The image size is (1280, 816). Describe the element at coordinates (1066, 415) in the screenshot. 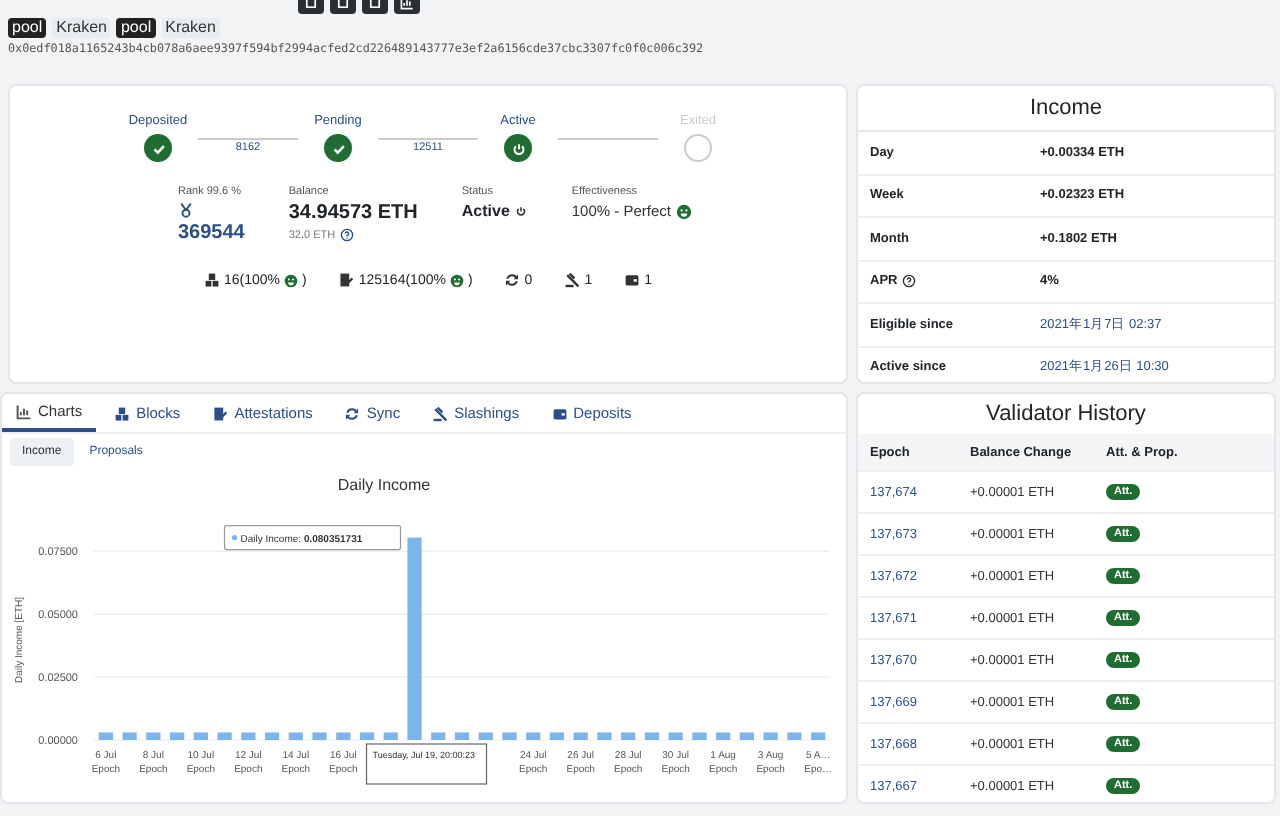

I see `history-title: Validator History` at that location.